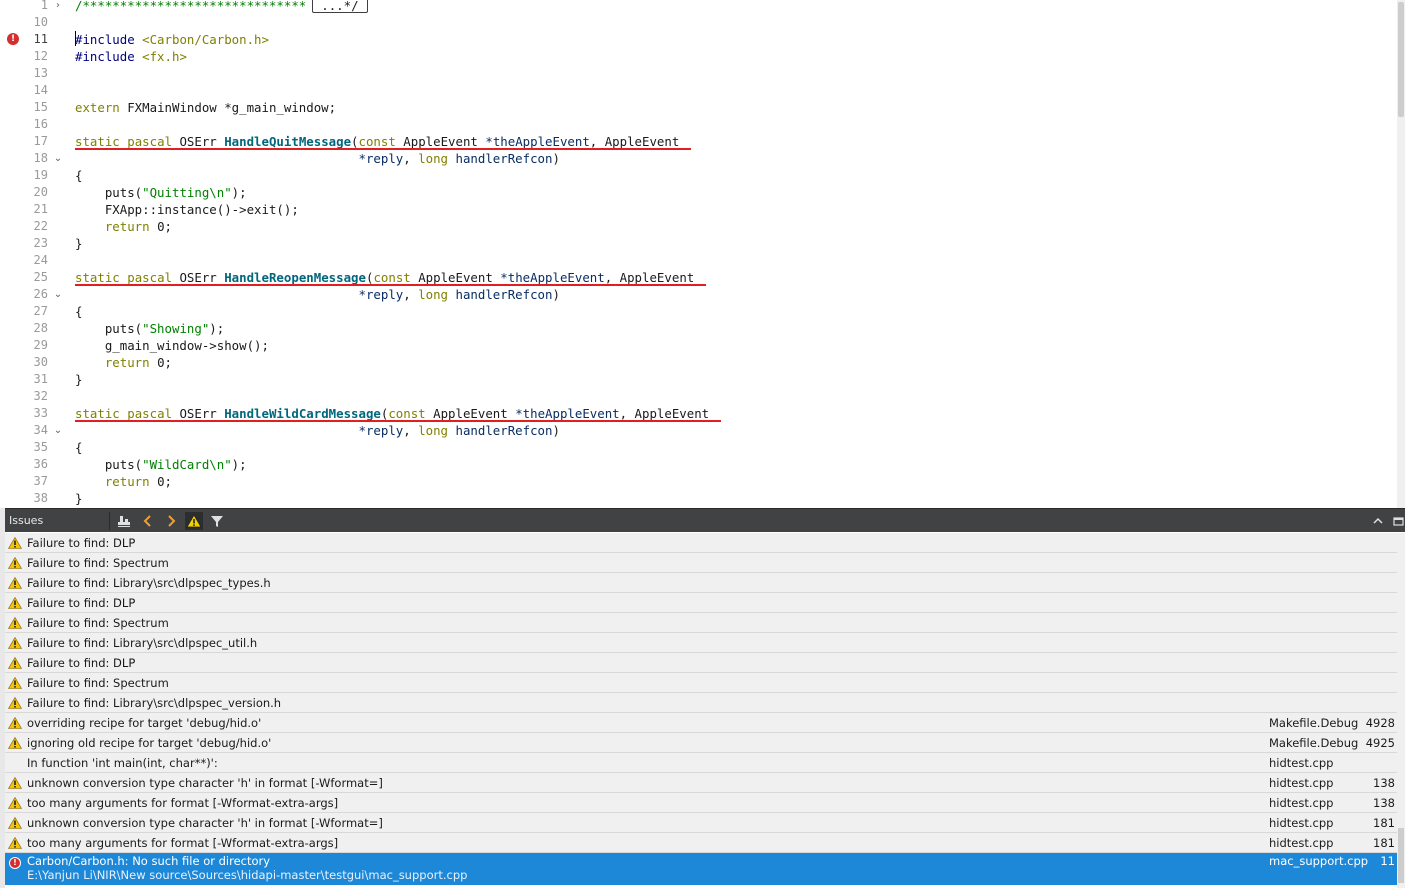 This screenshot has width=1405, height=888. Describe the element at coordinates (109, 464) in the screenshot. I see `code-token: puts(` at that location.